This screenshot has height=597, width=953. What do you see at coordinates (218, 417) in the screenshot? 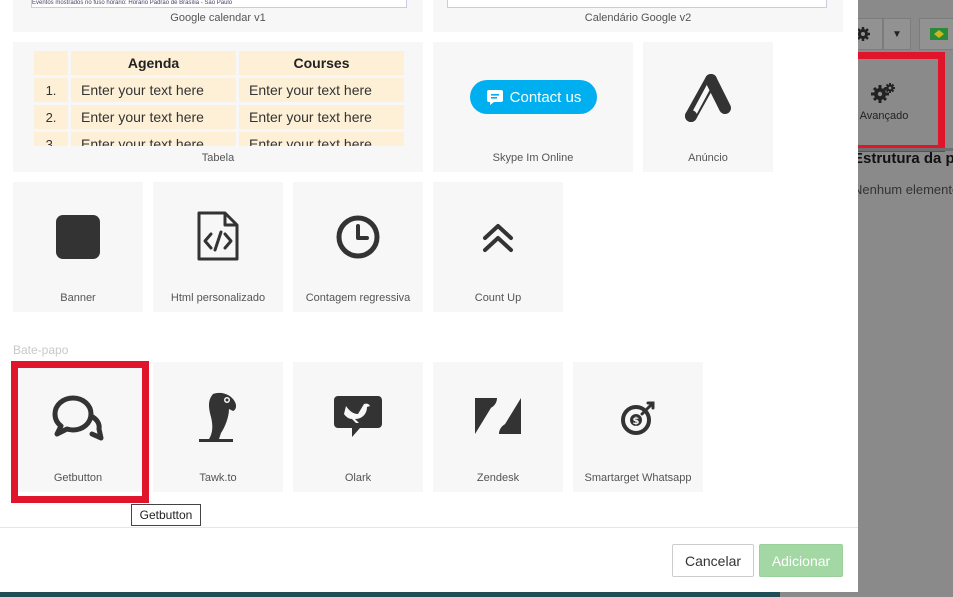
I see `parrot-icon` at bounding box center [218, 417].